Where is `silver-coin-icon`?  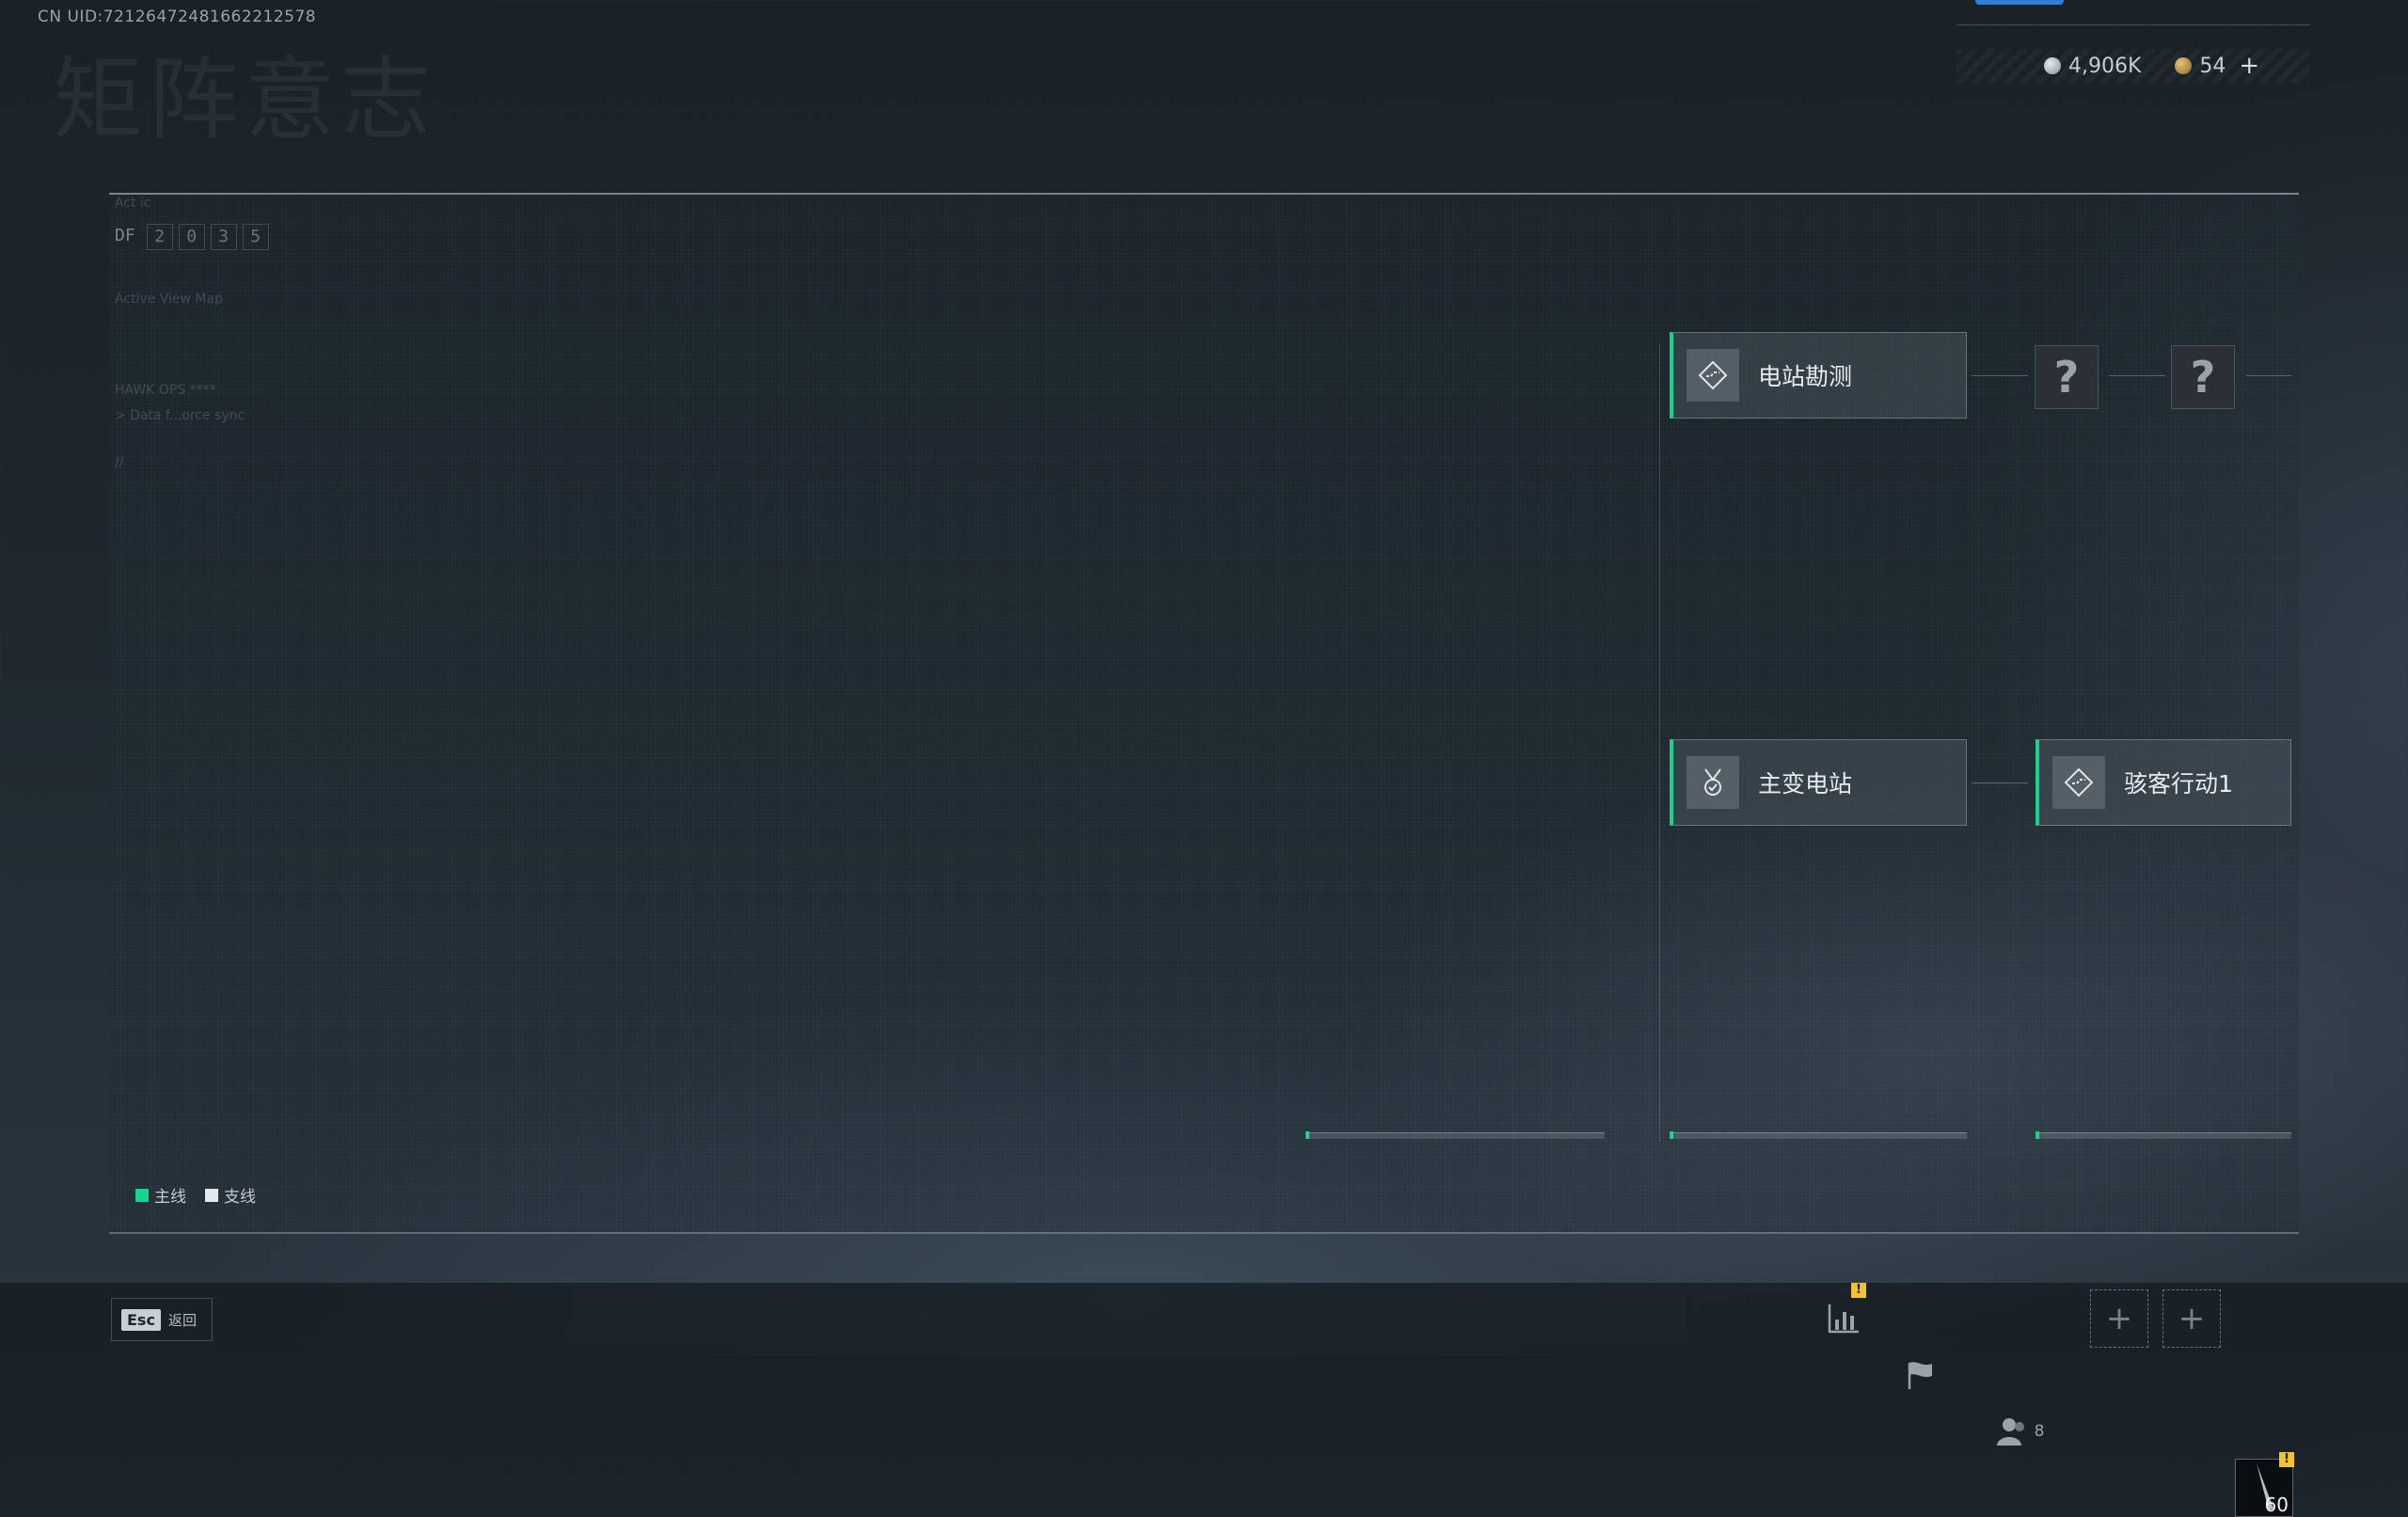
silver-coin-icon is located at coordinates (2052, 65).